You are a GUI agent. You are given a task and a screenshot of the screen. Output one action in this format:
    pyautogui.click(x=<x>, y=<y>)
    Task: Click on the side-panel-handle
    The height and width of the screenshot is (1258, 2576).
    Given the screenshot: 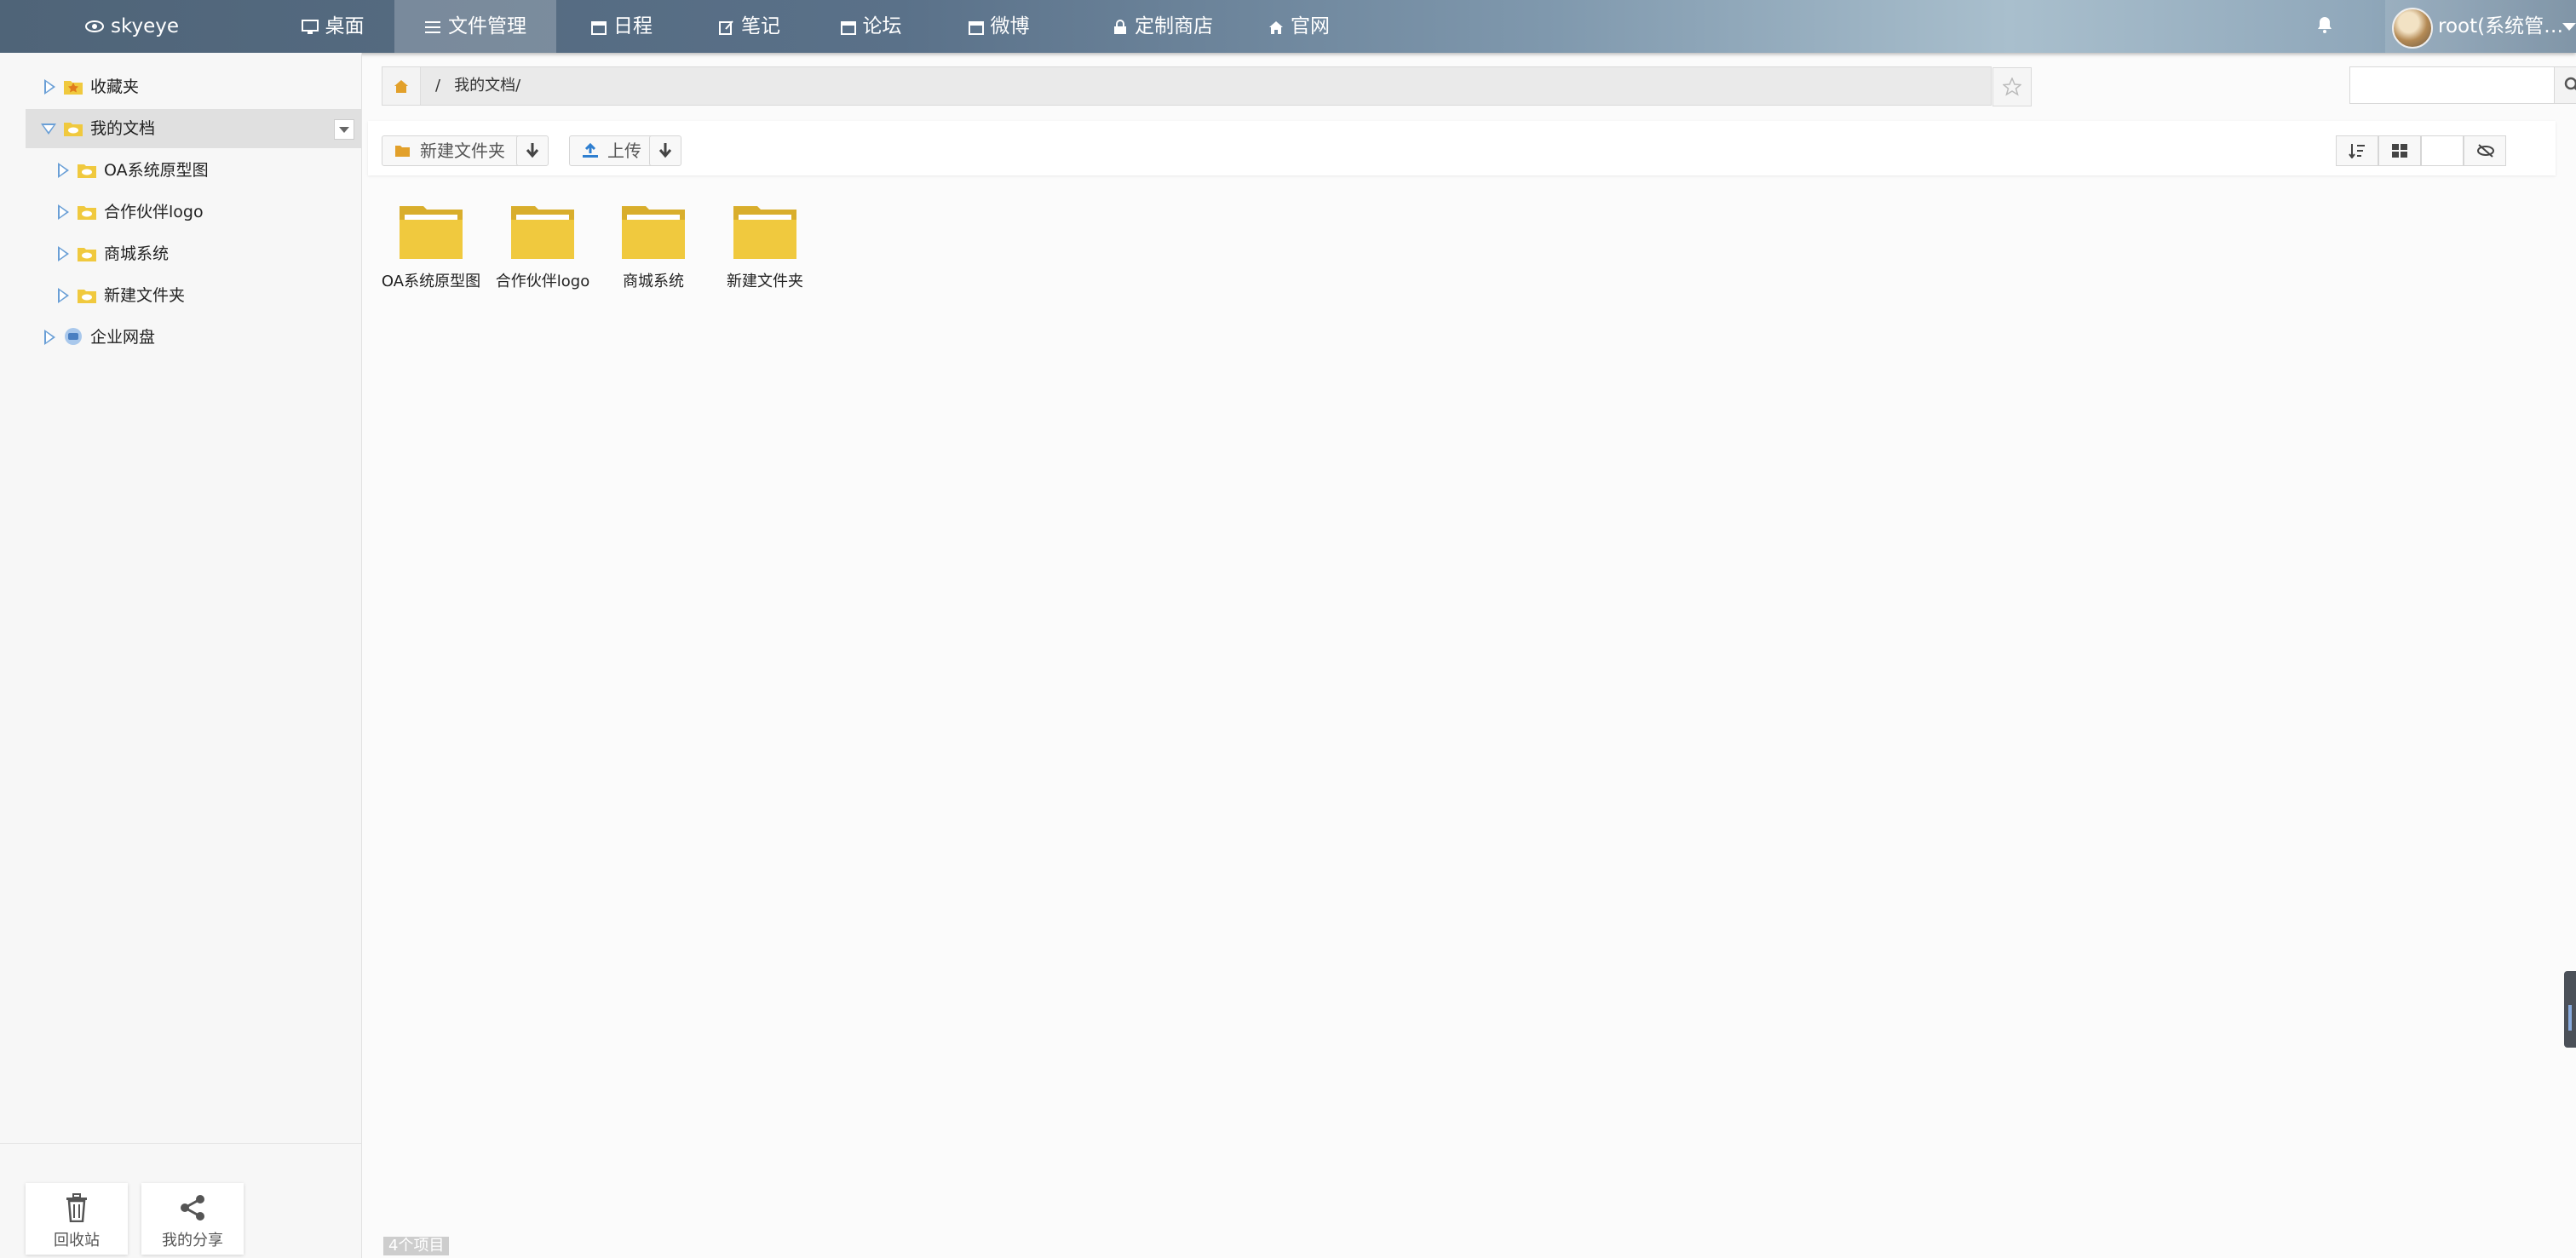 What is the action you would take?
    pyautogui.click(x=2570, y=1009)
    